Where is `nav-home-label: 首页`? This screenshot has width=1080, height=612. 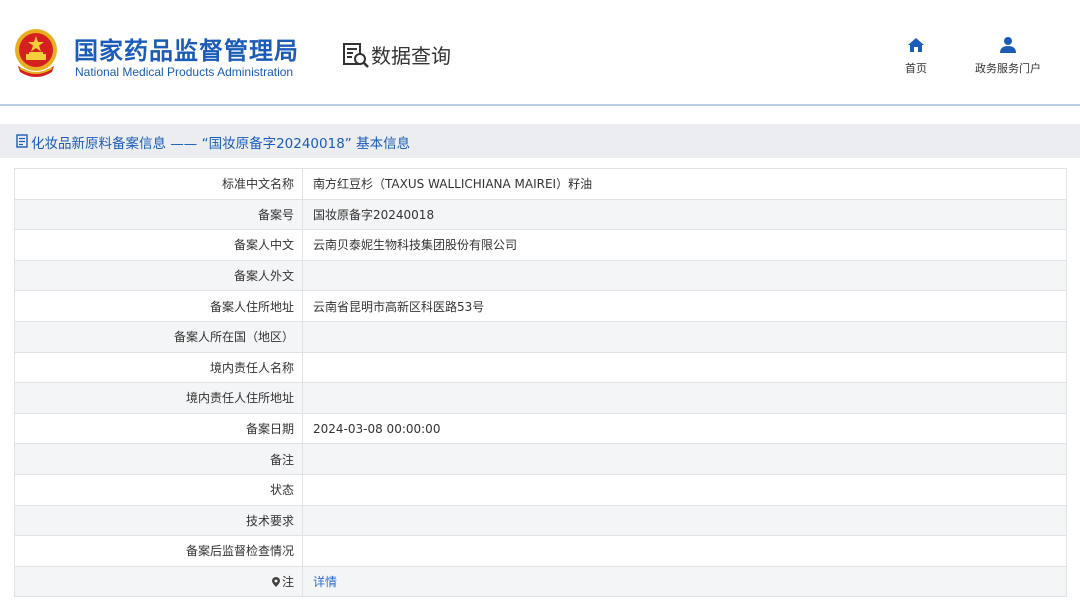
nav-home-label: 首页 is located at coordinates (916, 68).